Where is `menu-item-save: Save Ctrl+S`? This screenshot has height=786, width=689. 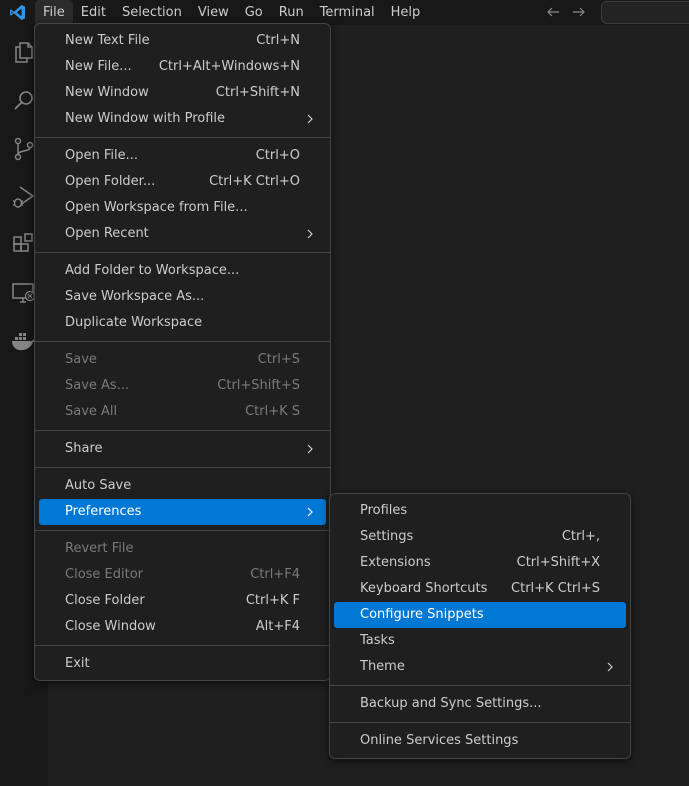 menu-item-save: Save Ctrl+S is located at coordinates (182, 360).